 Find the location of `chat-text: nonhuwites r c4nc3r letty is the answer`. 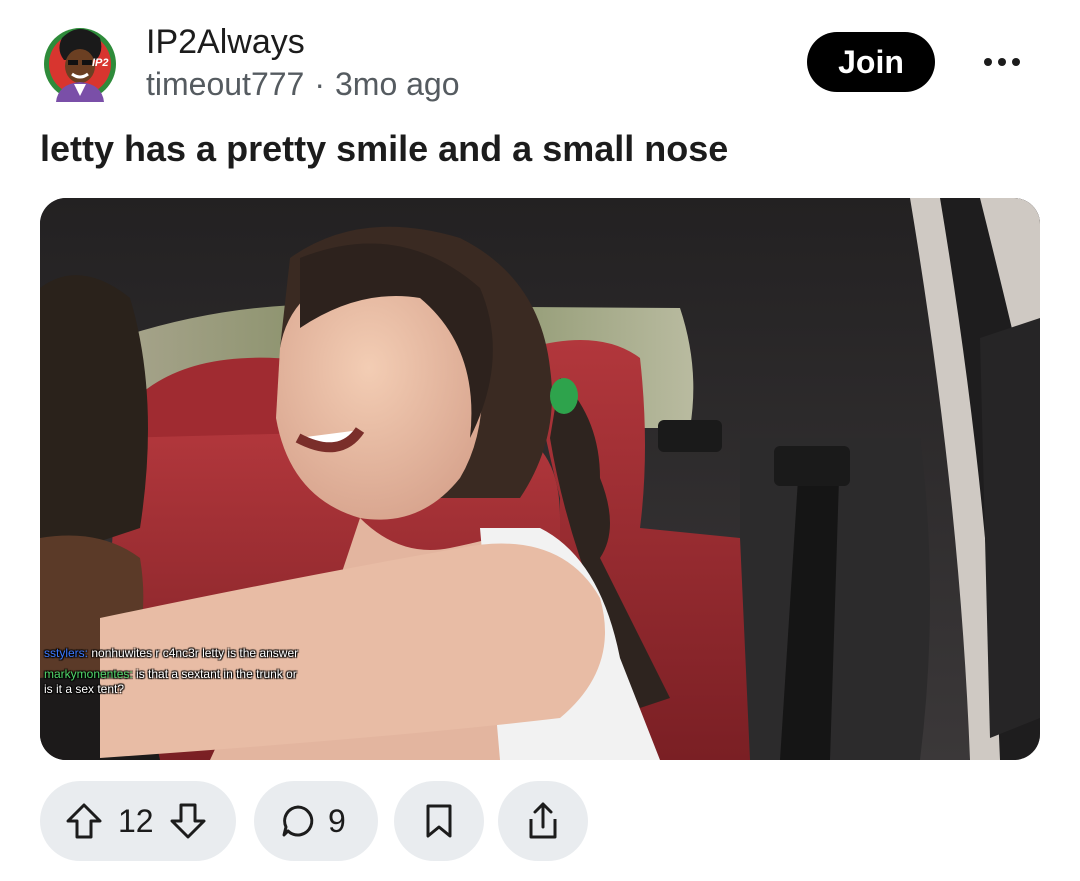

chat-text: nonhuwites r c4nc3r letty is the answer is located at coordinates (195, 653).